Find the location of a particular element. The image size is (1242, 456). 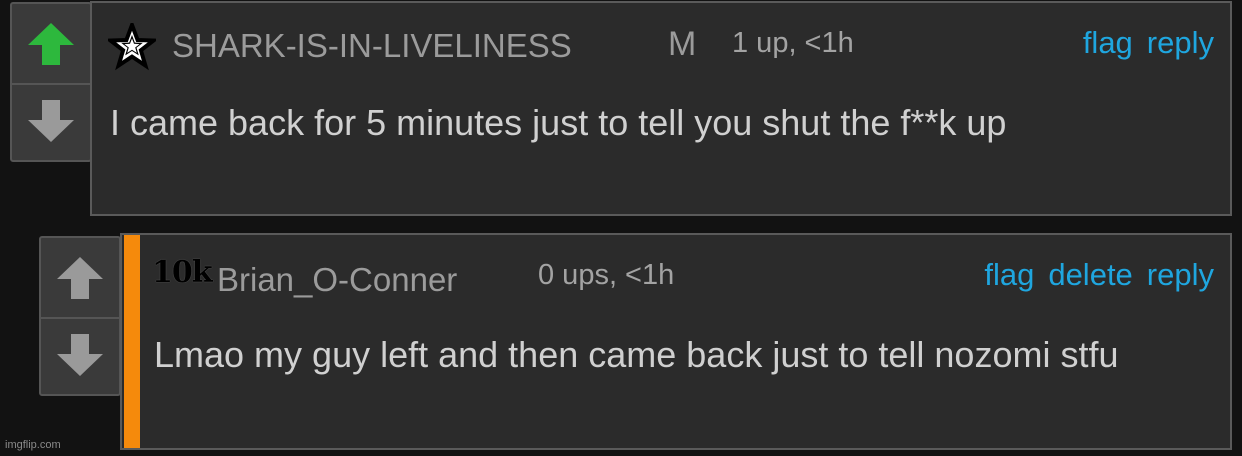

star-outline-icon is located at coordinates (132, 47).